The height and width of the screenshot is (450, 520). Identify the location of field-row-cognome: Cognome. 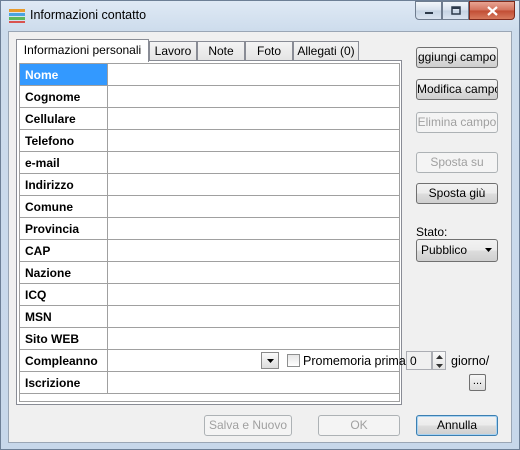
(209, 97).